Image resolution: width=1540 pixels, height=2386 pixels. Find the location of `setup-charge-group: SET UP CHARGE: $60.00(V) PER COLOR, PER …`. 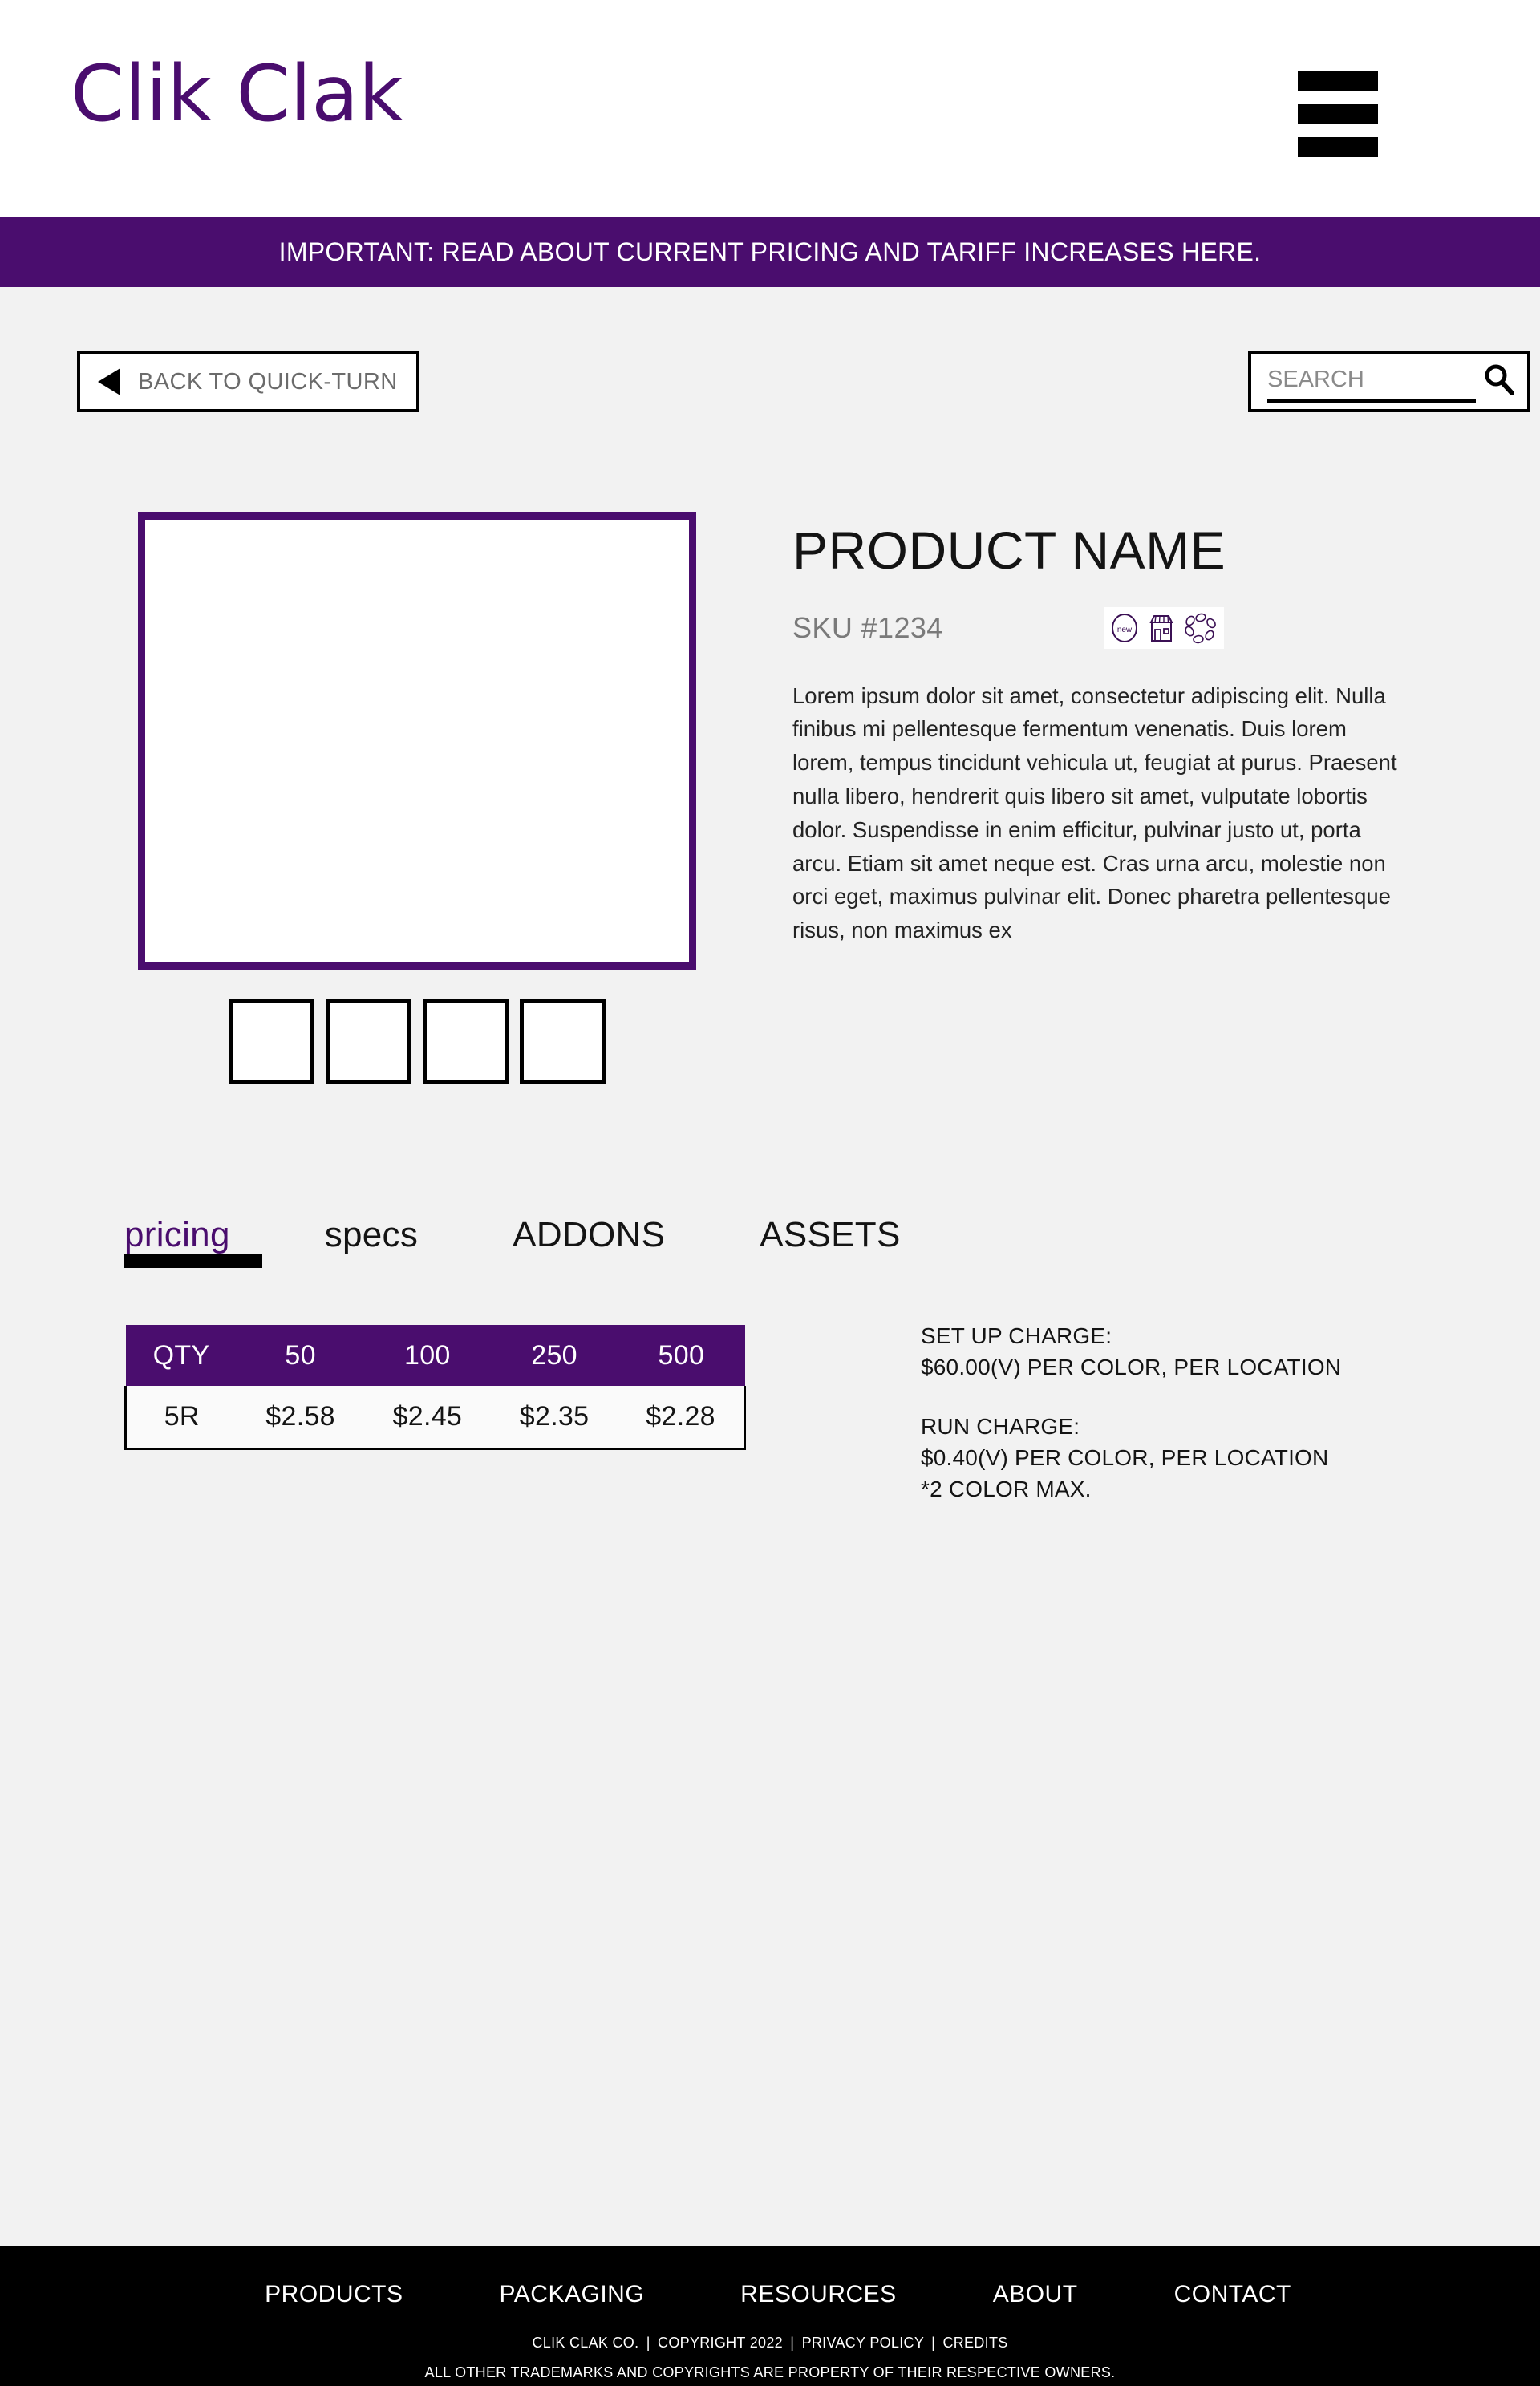

setup-charge-group: SET UP CHARGE: $60.00(V) PER COLOR, PER … is located at coordinates (1201, 1352).